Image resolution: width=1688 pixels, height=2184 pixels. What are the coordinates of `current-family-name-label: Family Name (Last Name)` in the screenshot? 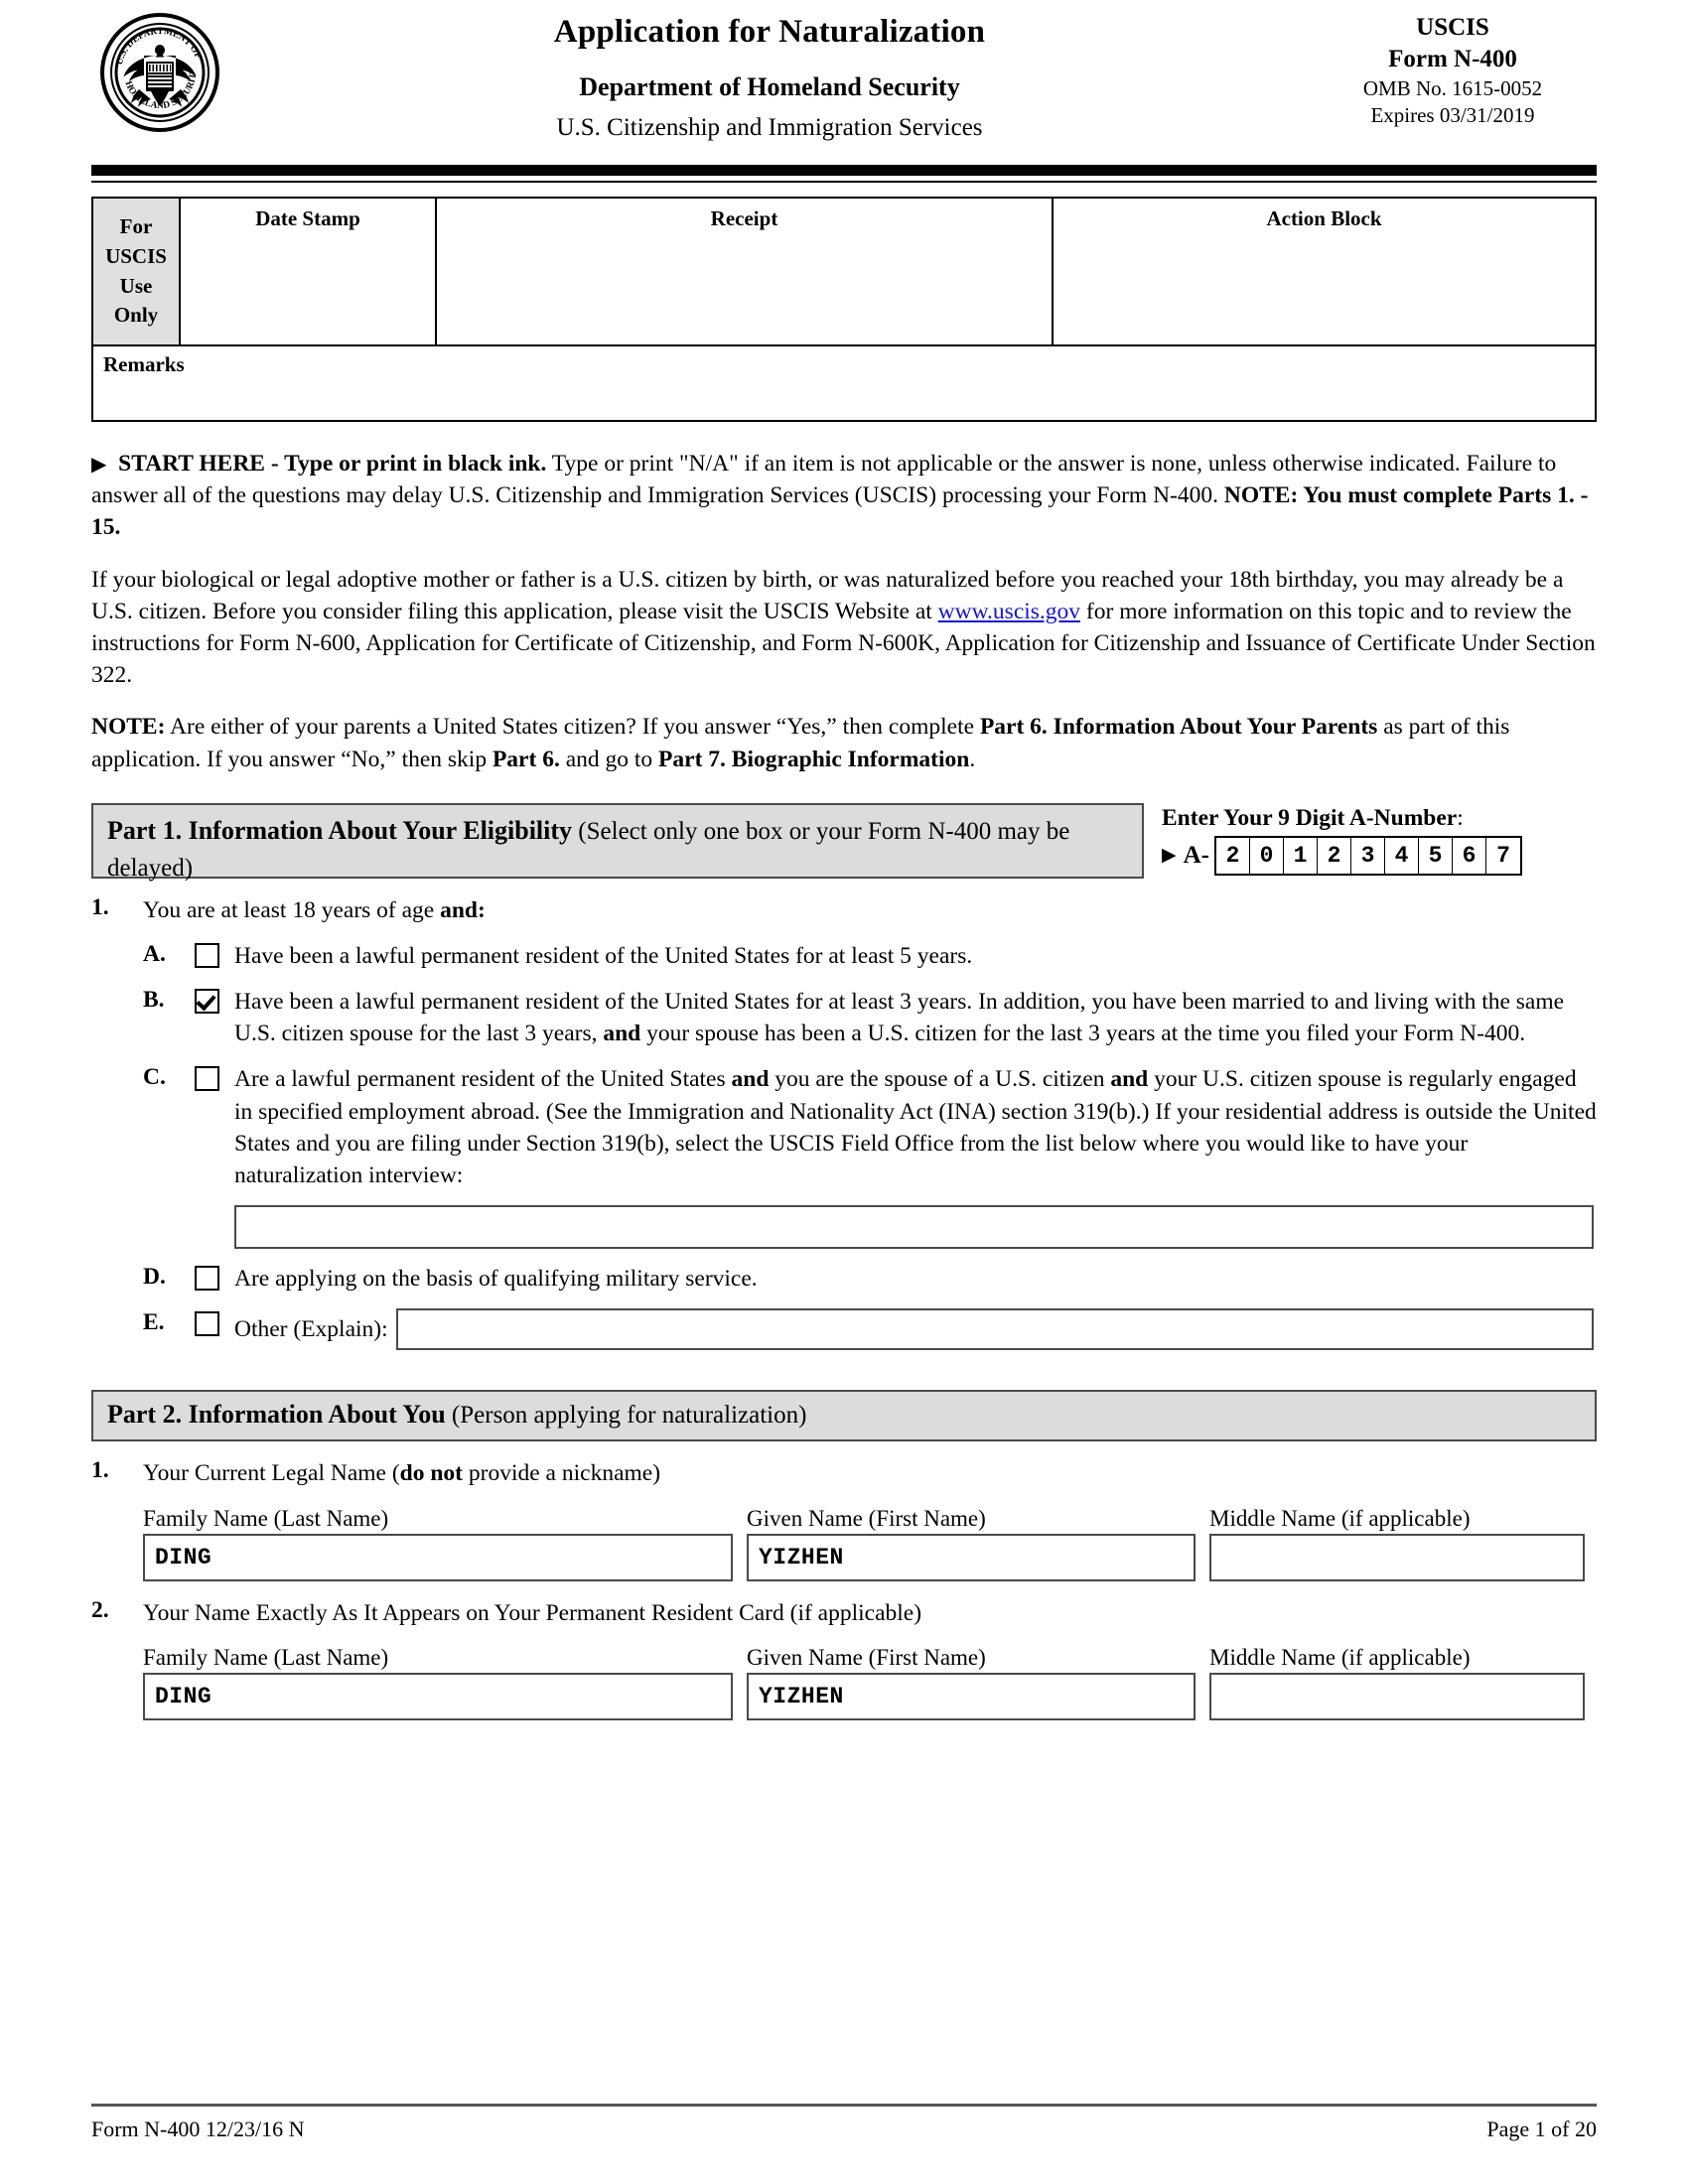 It's located at (266, 1518).